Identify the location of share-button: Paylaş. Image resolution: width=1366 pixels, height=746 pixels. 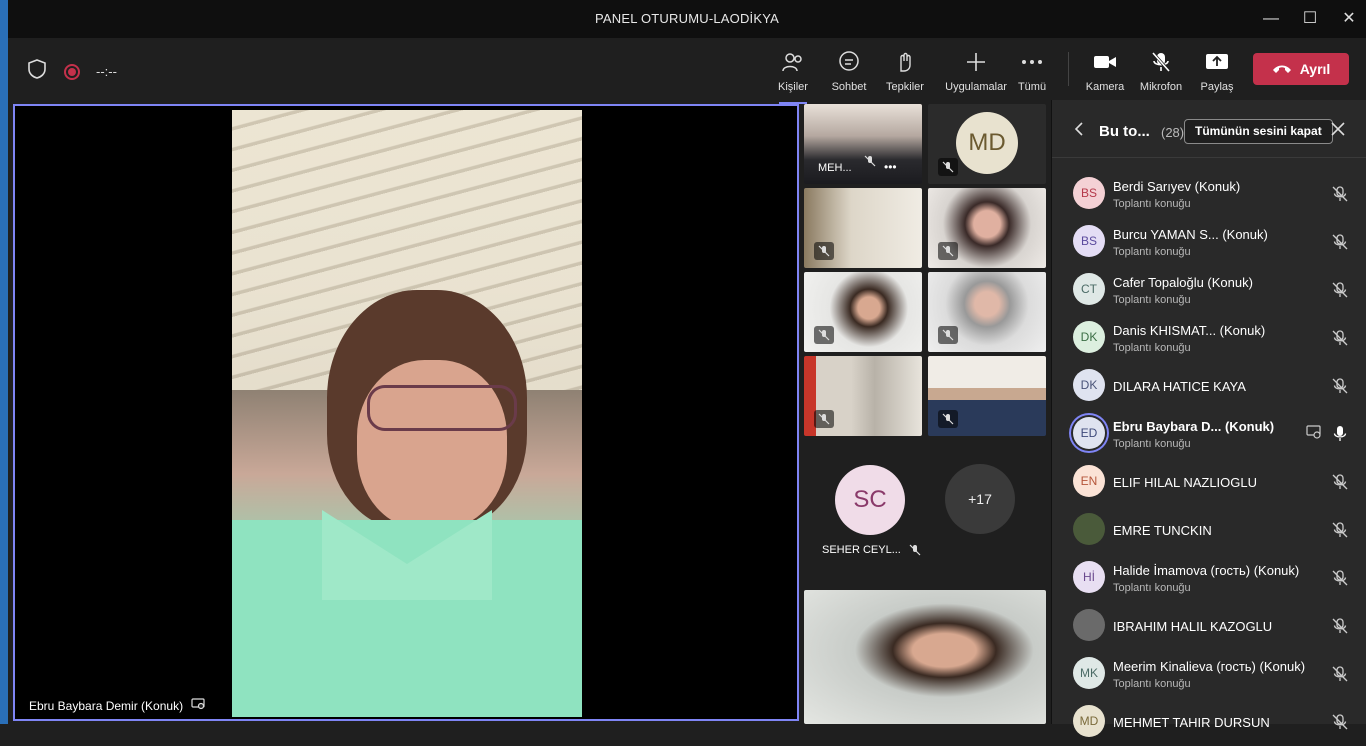
(1217, 71).